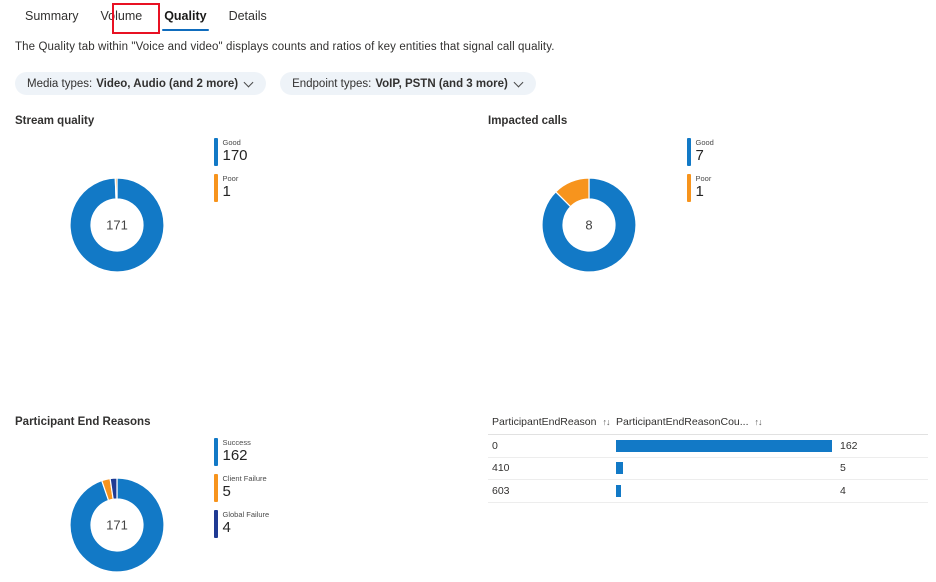 The width and height of the screenshot is (936, 582). I want to click on donut-svg-participant-end-reasons: 171, so click(117, 525).